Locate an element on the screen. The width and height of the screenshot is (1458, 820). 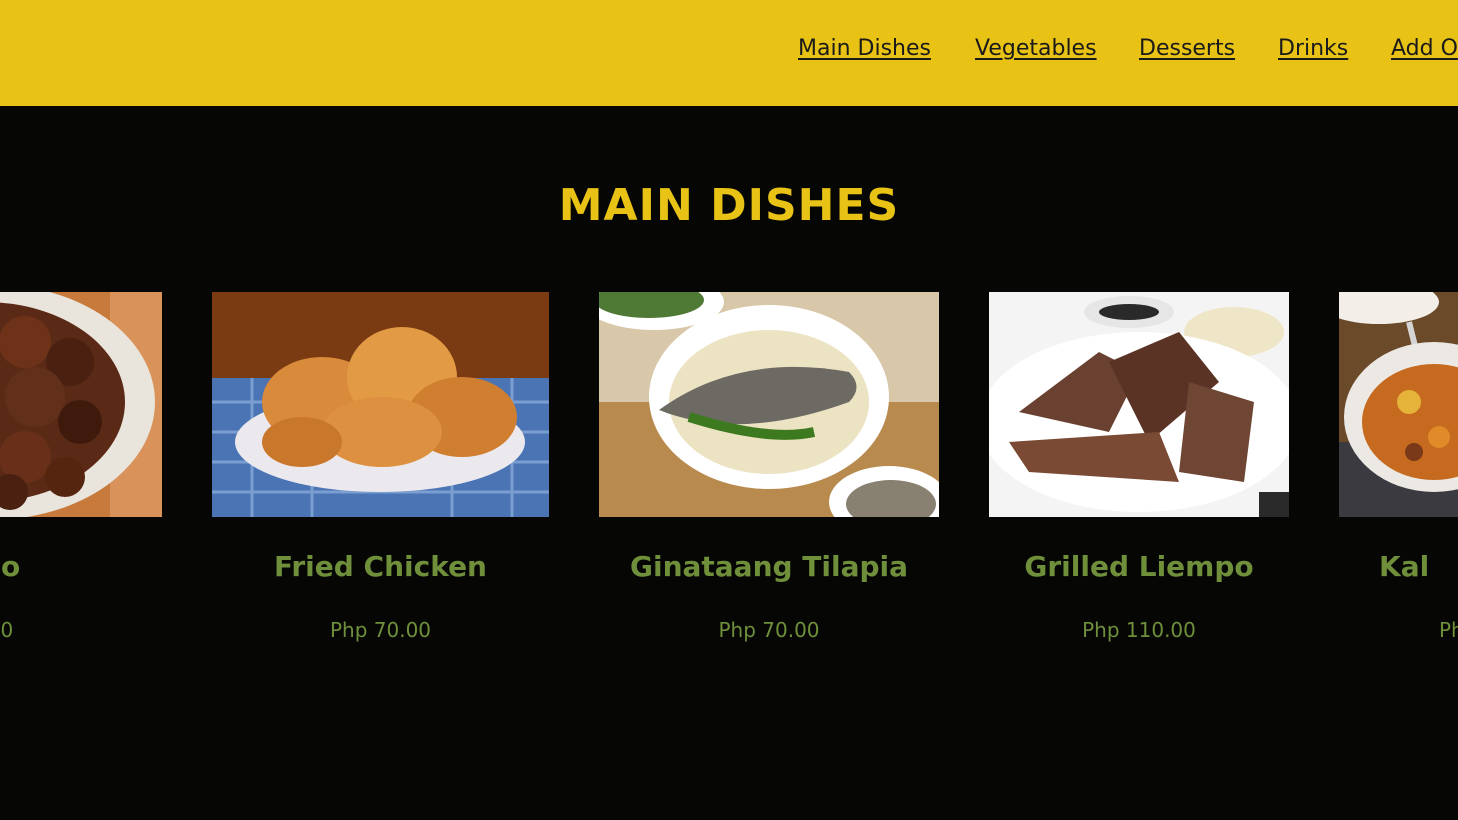
dish-name: Fried Chicken is located at coordinates (380, 566).